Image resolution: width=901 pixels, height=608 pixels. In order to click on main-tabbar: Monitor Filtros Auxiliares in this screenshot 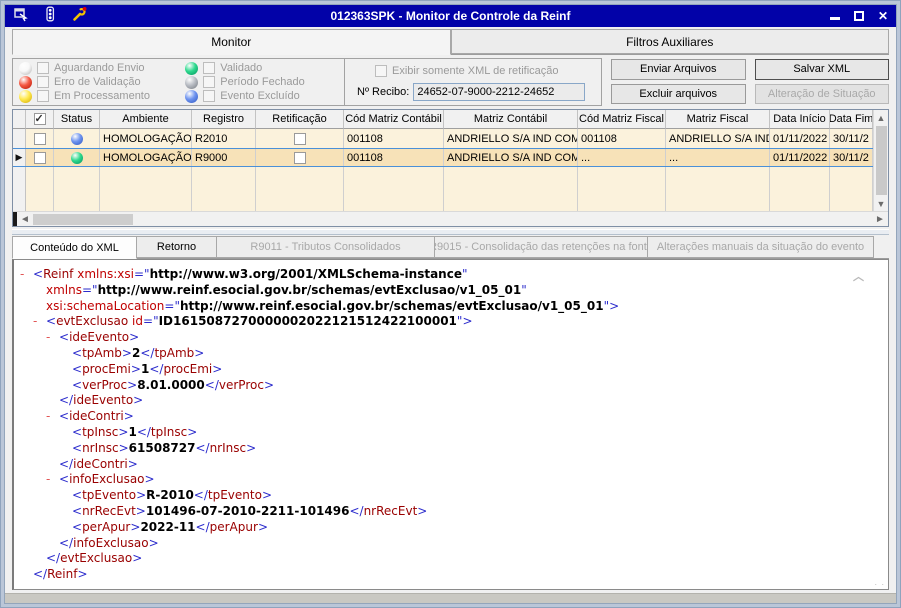, I will do `click(450, 42)`.